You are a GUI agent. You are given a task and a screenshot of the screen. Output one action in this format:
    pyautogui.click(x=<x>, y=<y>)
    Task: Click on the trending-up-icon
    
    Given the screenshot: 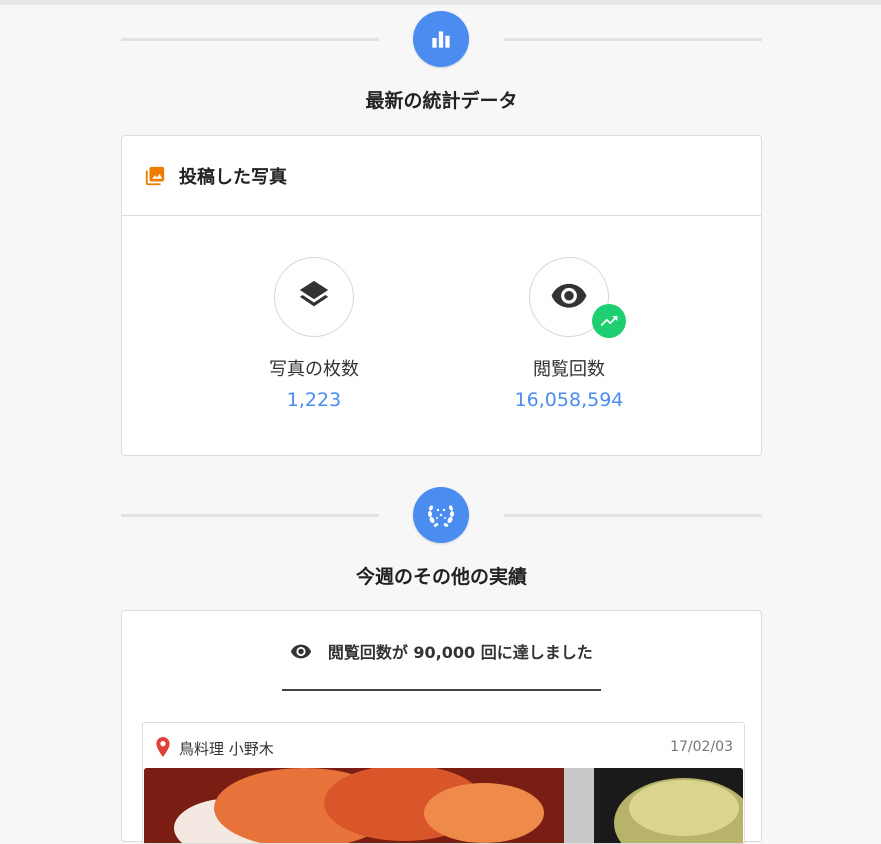 What is the action you would take?
    pyautogui.click(x=609, y=321)
    